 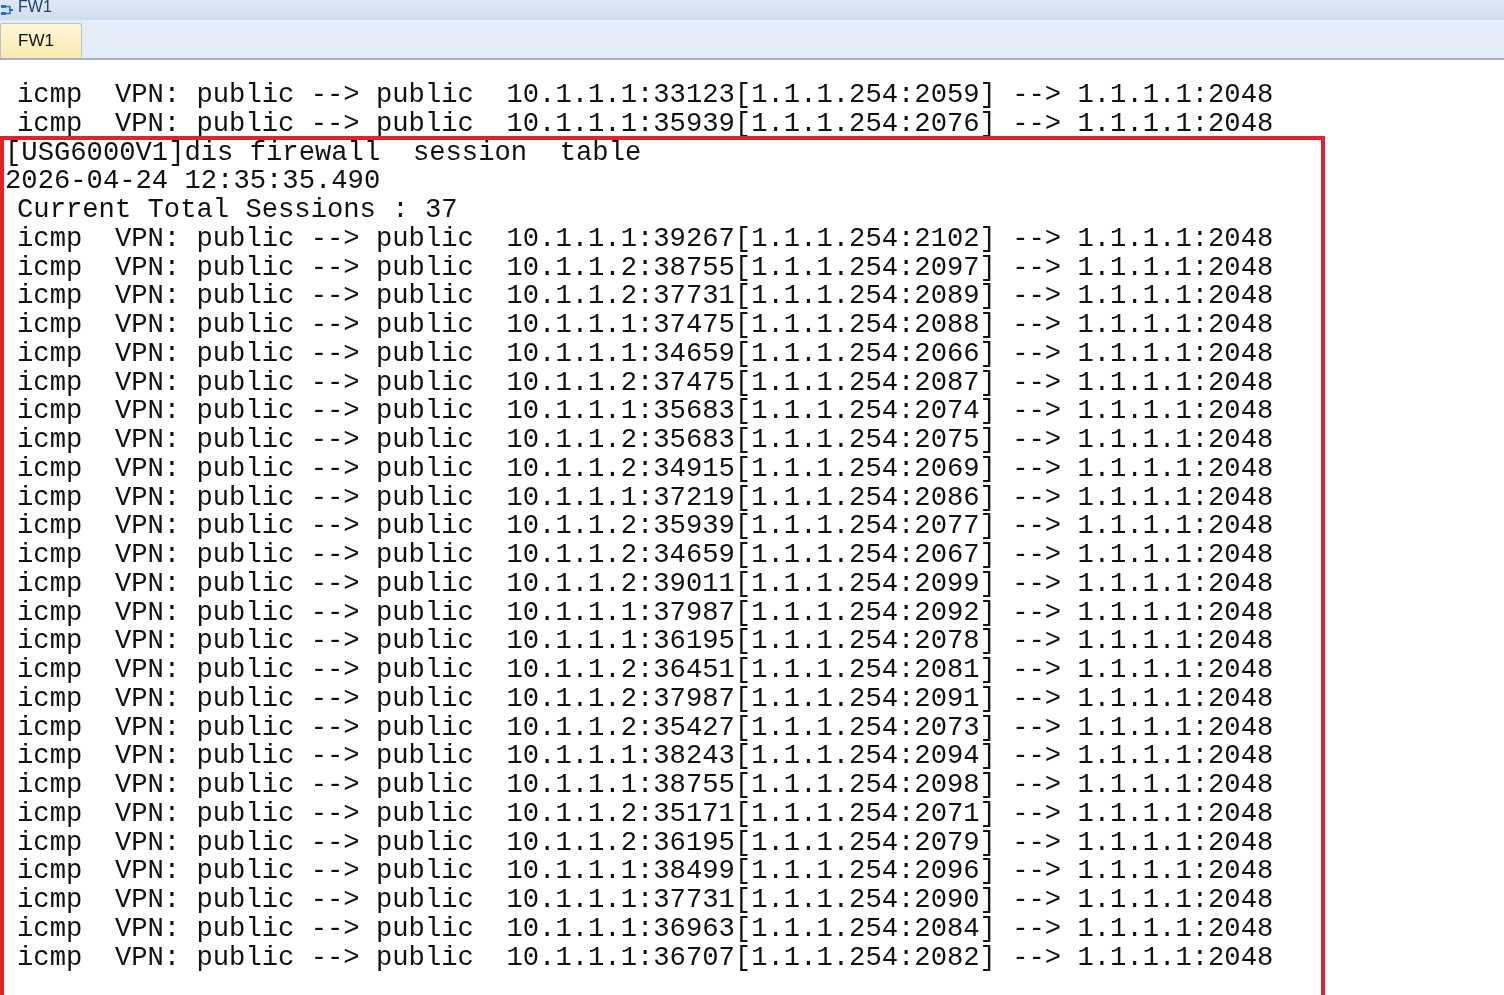 I want to click on terminal-line: icmp VPN: public --> public 10.1.1.1:36195[1.1.1.254:2078] --> 1.1.1.1:2048, so click(x=645, y=641).